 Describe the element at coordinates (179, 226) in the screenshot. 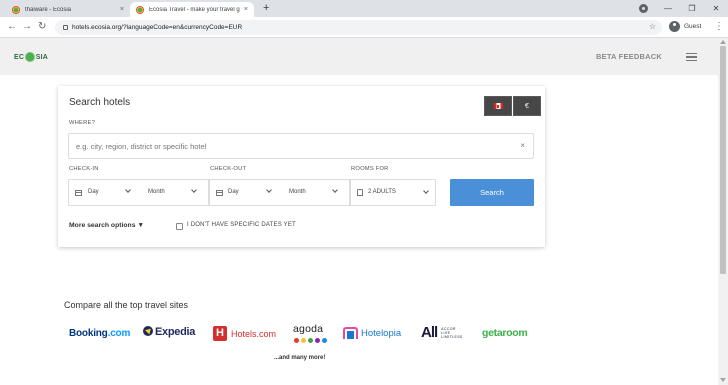

I see `no-dates-checkbox` at that location.